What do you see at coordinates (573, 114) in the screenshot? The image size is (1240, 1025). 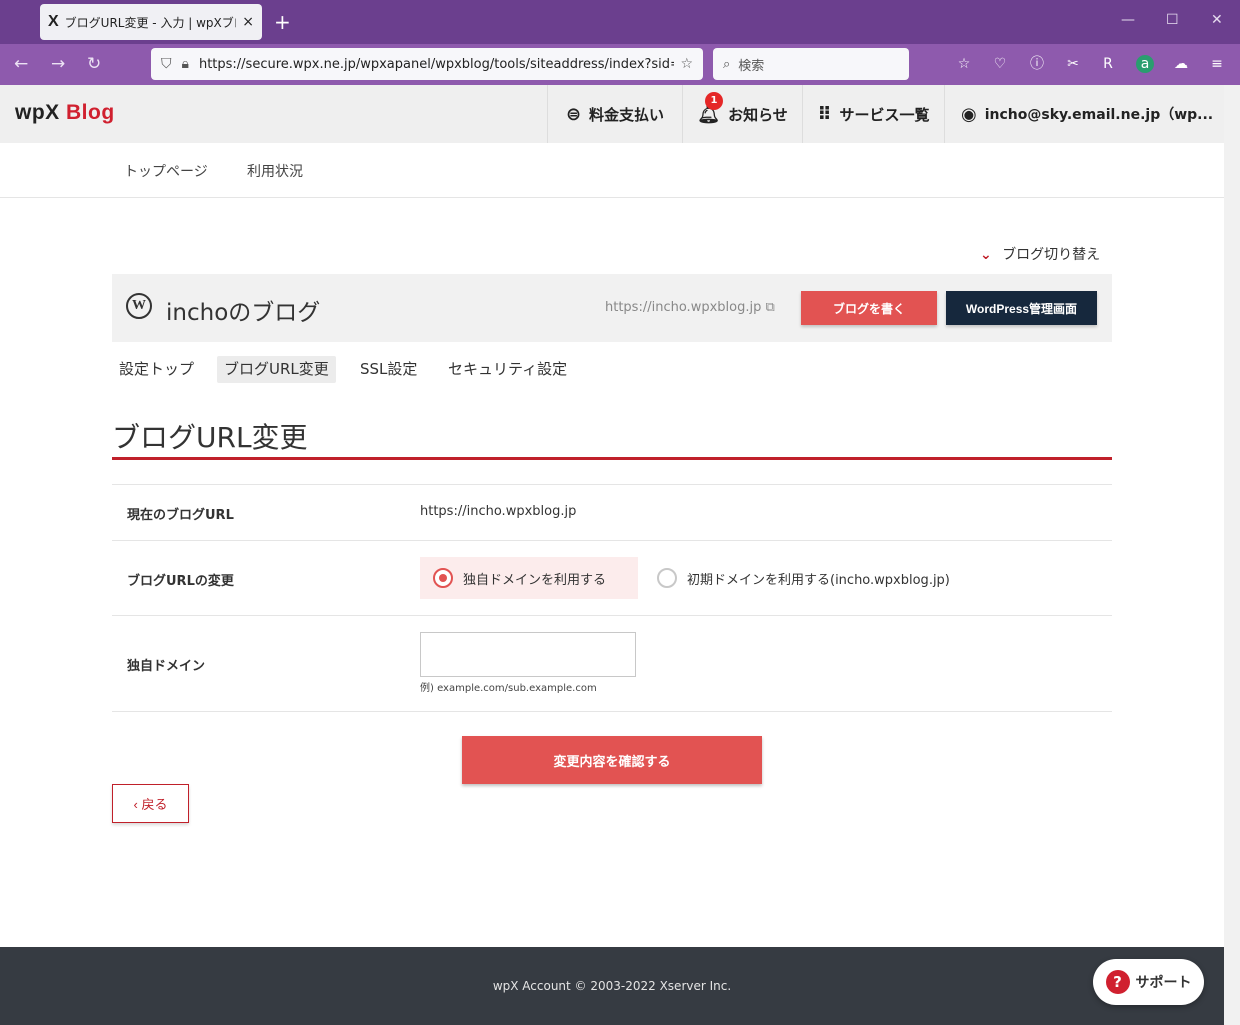 I see `yen-icon: ⊜` at bounding box center [573, 114].